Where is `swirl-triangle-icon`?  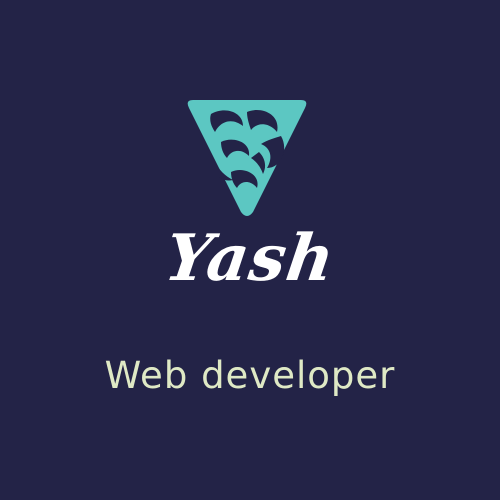
swirl-triangle-icon is located at coordinates (247, 158).